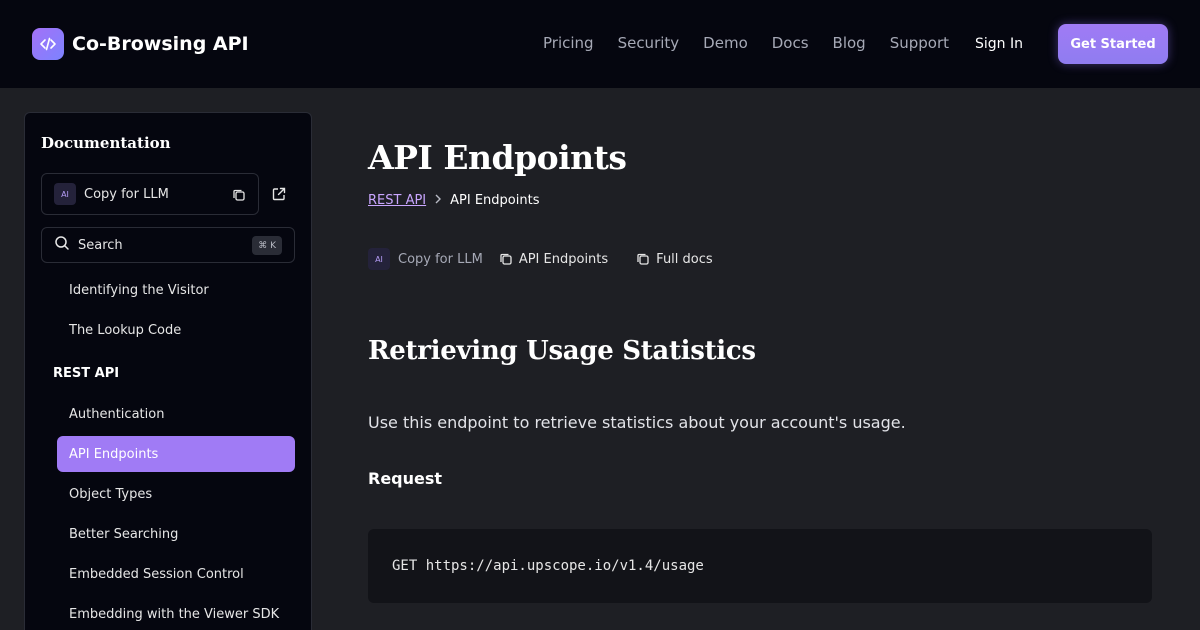 This screenshot has width=1200, height=630. What do you see at coordinates (790, 43) in the screenshot?
I see `nav-docs: Docs` at bounding box center [790, 43].